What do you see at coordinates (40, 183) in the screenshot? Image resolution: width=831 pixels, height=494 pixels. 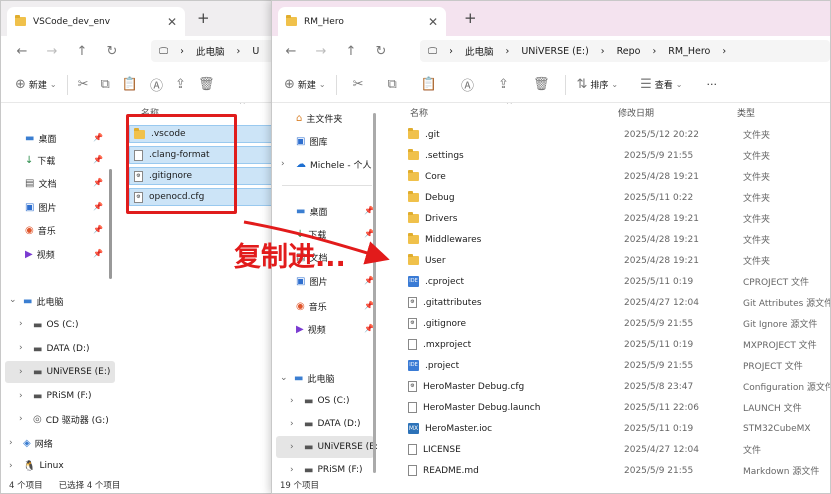 I see `nav-documents: ▤ 文档` at bounding box center [40, 183].